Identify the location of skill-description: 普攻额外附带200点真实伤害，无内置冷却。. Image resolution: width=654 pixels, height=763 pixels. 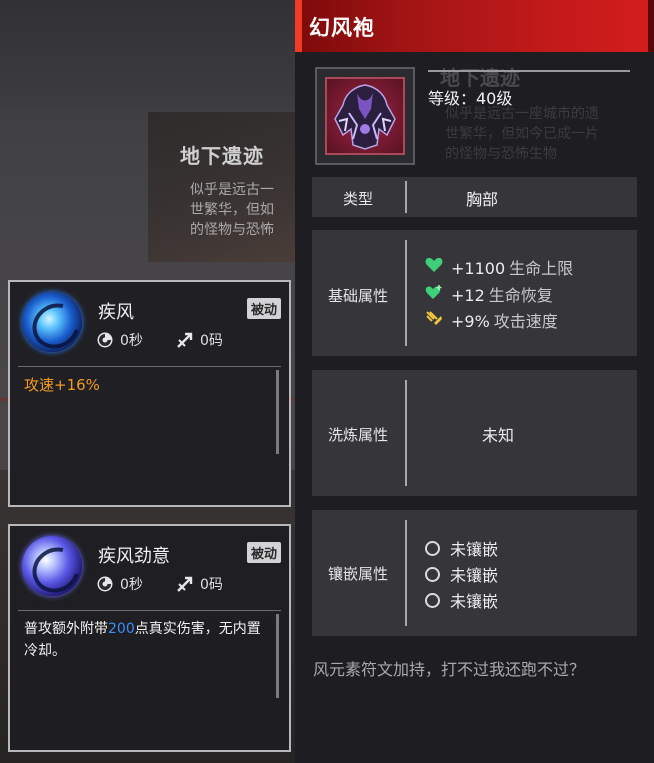
(142, 640).